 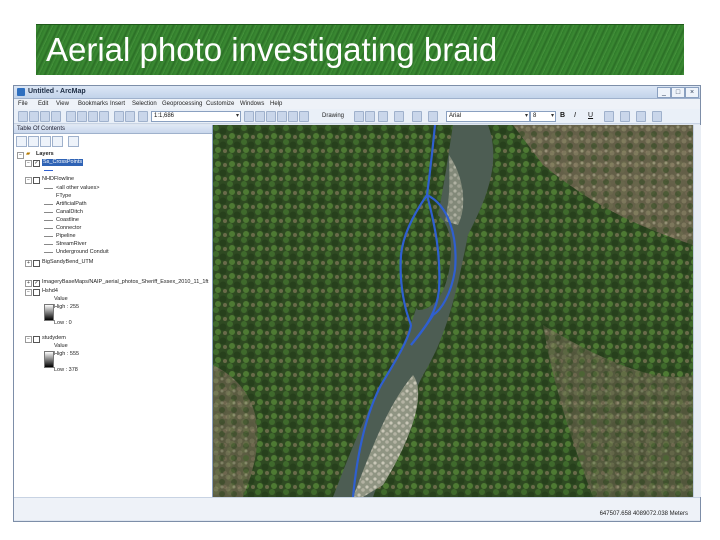 I want to click on legend-item: Value, so click(x=61, y=299).